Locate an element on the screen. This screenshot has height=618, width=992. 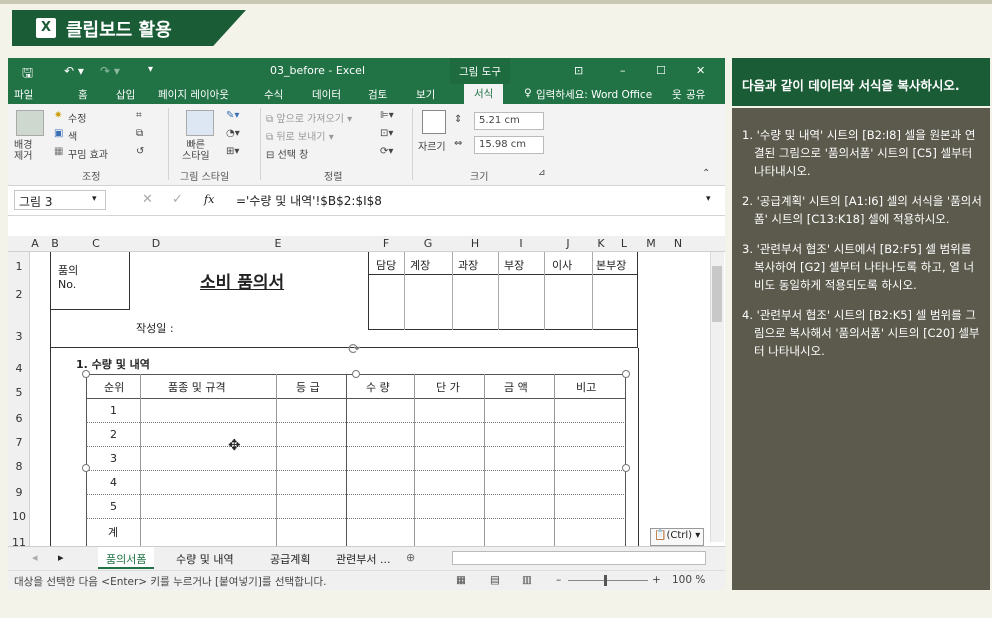
col-header-n: N is located at coordinates (678, 243).